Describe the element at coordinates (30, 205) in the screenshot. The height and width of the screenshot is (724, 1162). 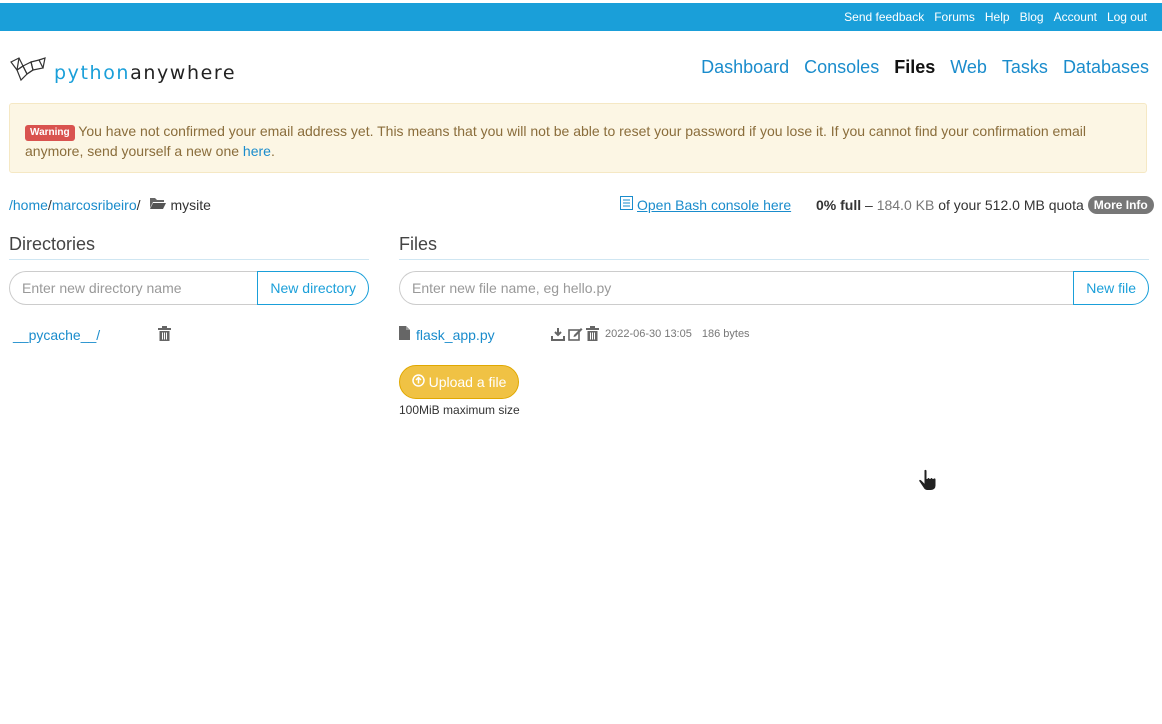
I see `breadcrumb-home: home` at that location.